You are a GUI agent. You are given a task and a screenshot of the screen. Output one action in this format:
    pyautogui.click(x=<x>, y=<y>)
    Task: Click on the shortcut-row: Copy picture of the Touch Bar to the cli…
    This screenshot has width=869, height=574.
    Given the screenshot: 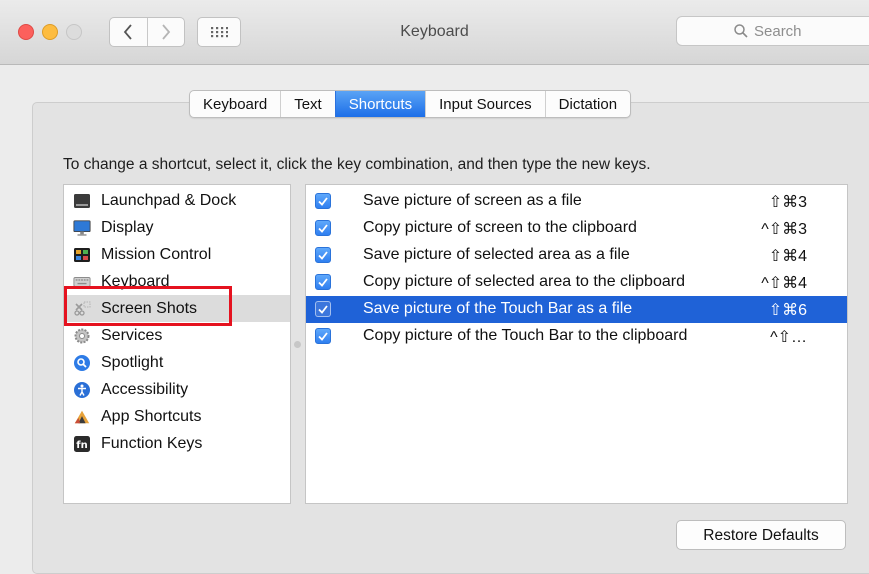 What is the action you would take?
    pyautogui.click(x=576, y=336)
    